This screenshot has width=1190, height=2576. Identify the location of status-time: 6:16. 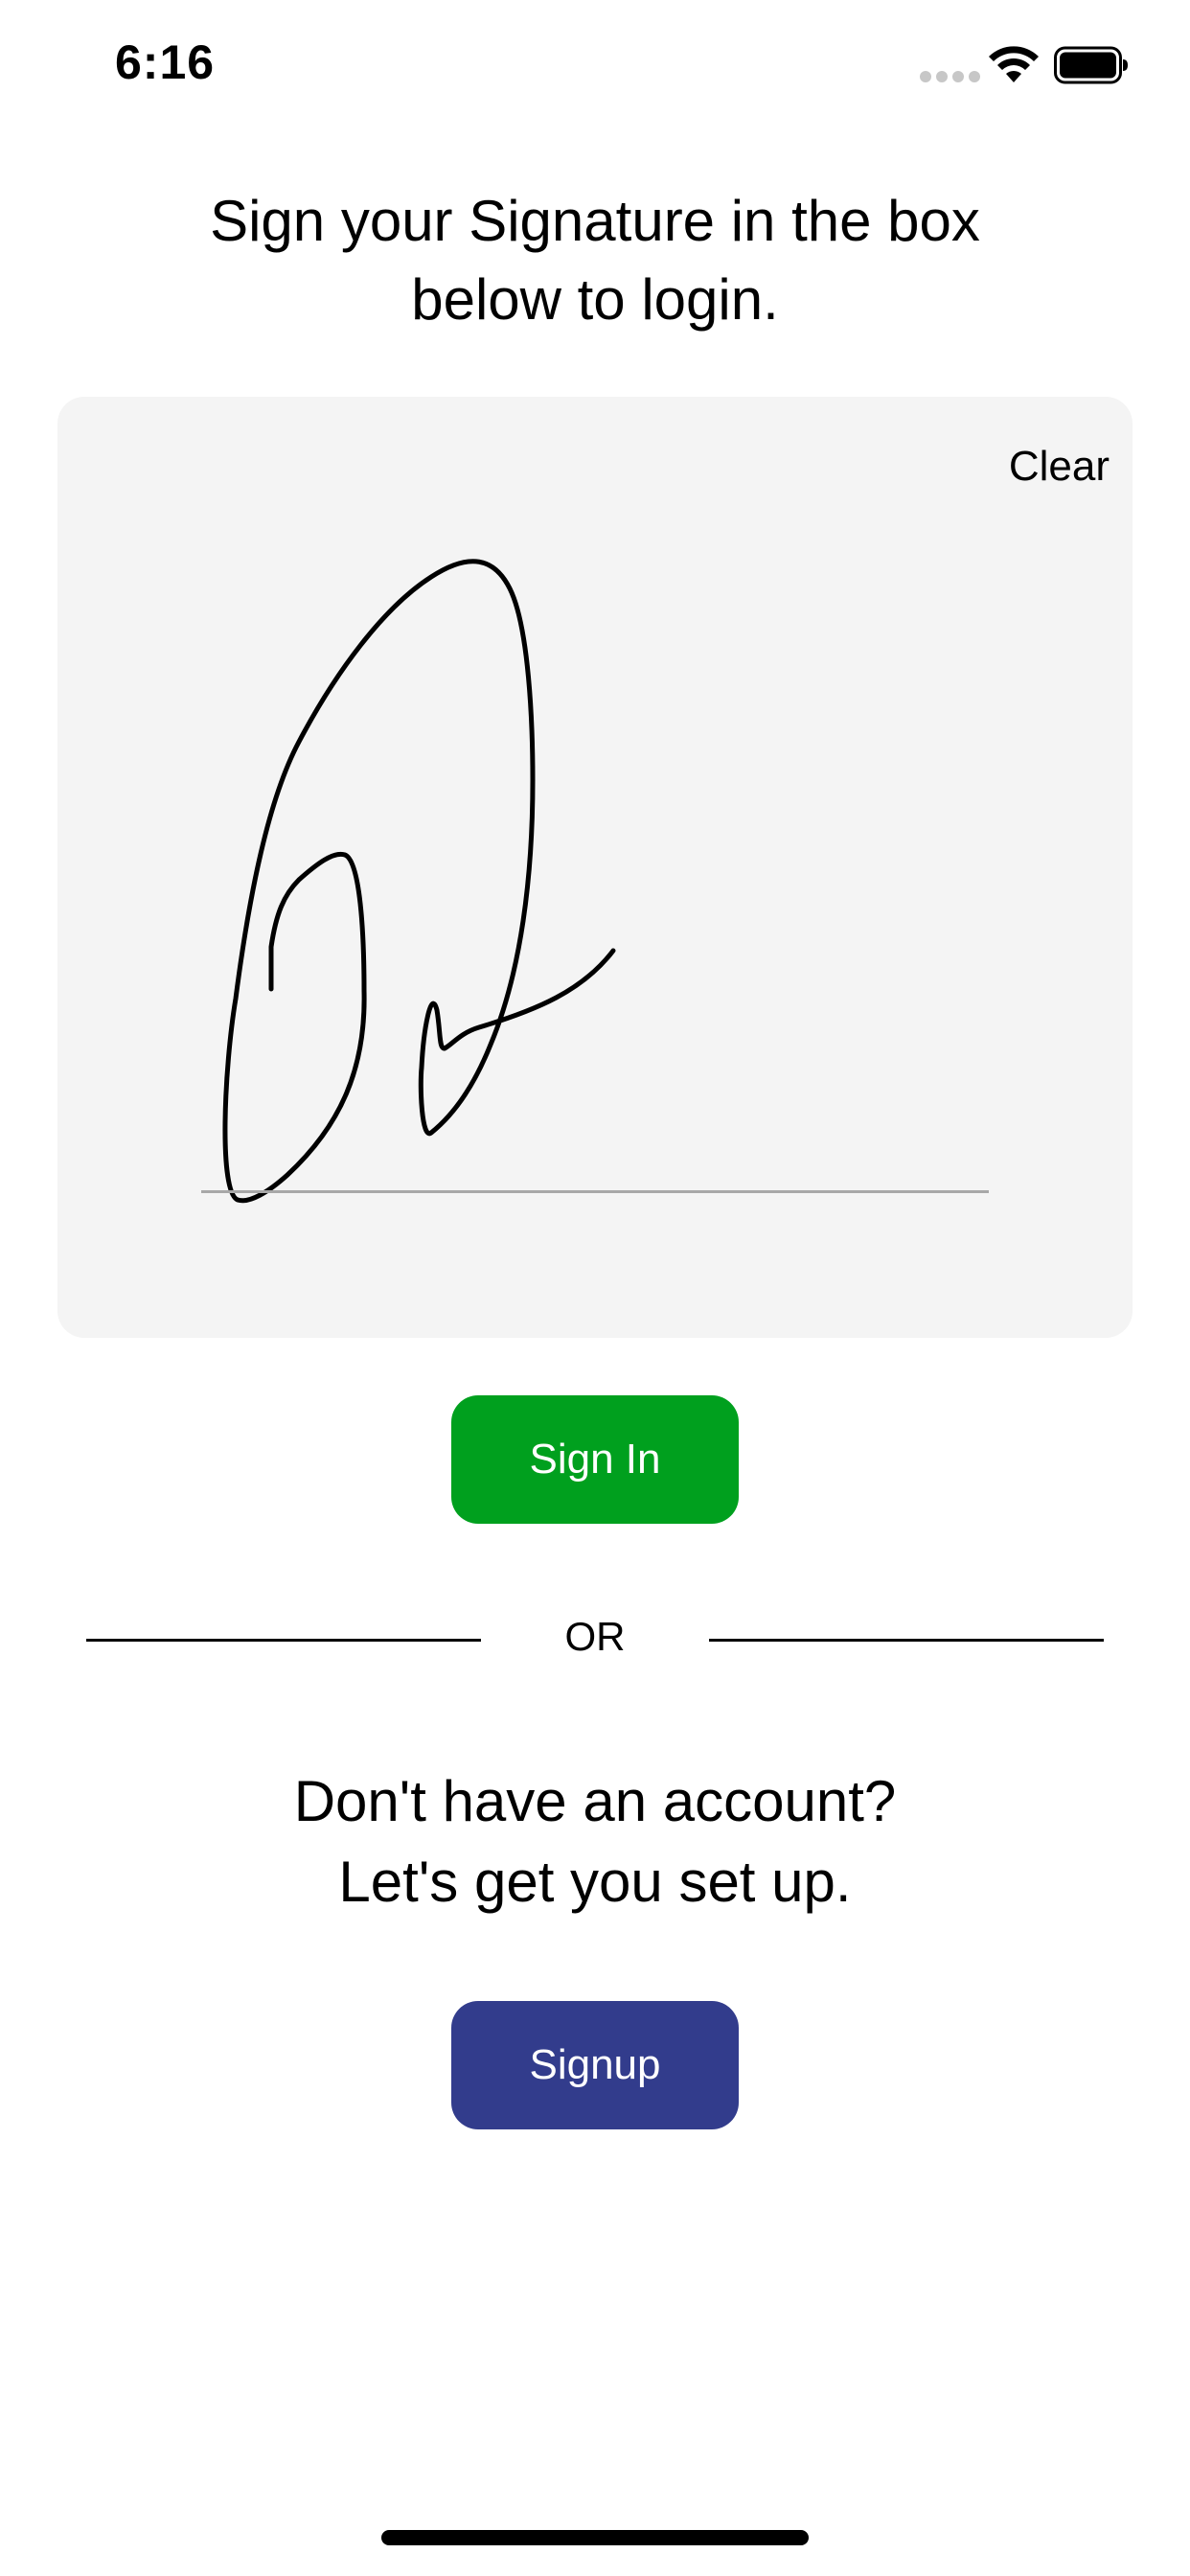
(166, 62).